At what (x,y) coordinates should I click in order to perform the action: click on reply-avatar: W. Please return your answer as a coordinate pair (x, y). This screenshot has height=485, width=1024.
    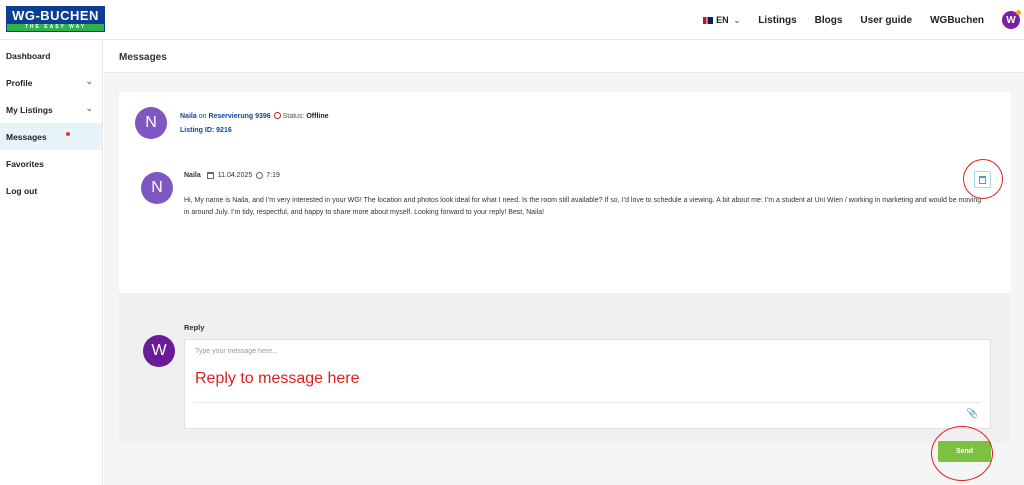
    Looking at the image, I should click on (159, 351).